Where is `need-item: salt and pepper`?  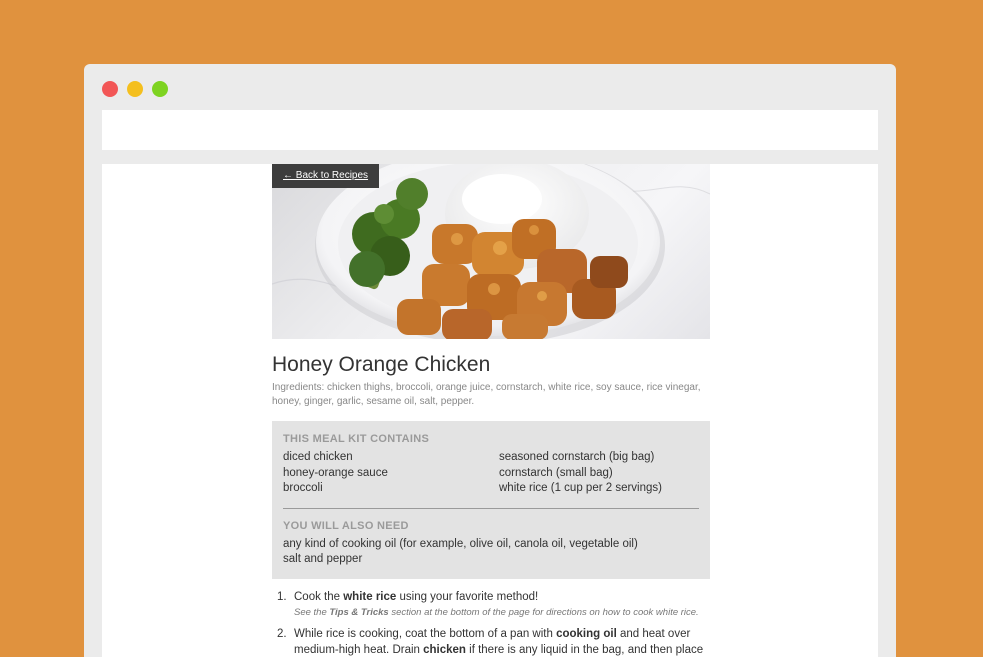 need-item: salt and pepper is located at coordinates (323, 559).